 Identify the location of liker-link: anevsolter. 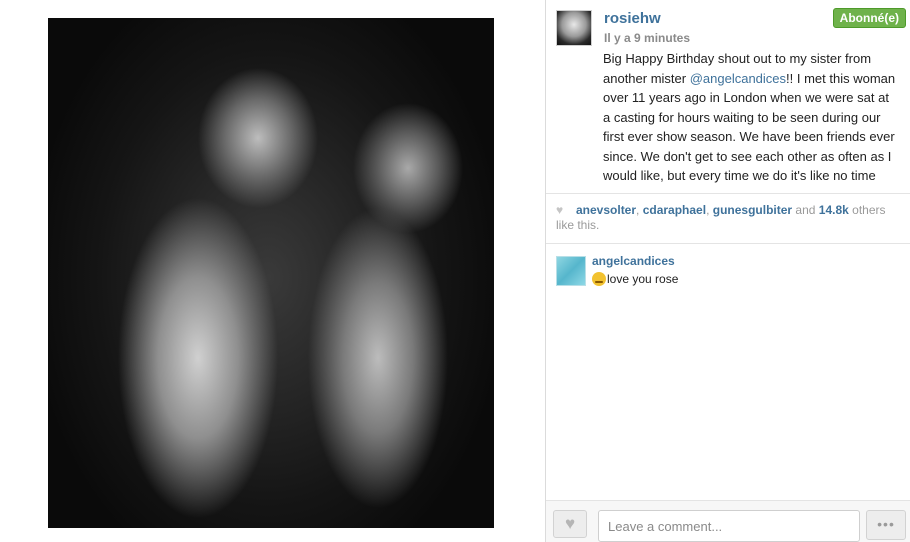
(606, 210).